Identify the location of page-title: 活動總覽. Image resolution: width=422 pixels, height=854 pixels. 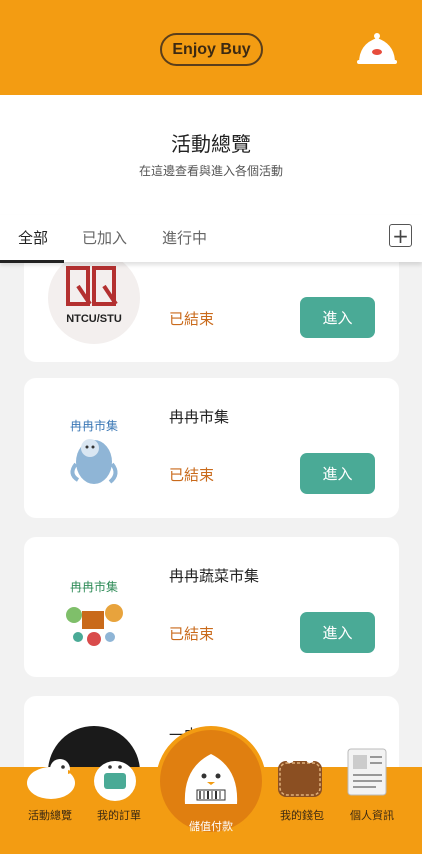
(211, 144).